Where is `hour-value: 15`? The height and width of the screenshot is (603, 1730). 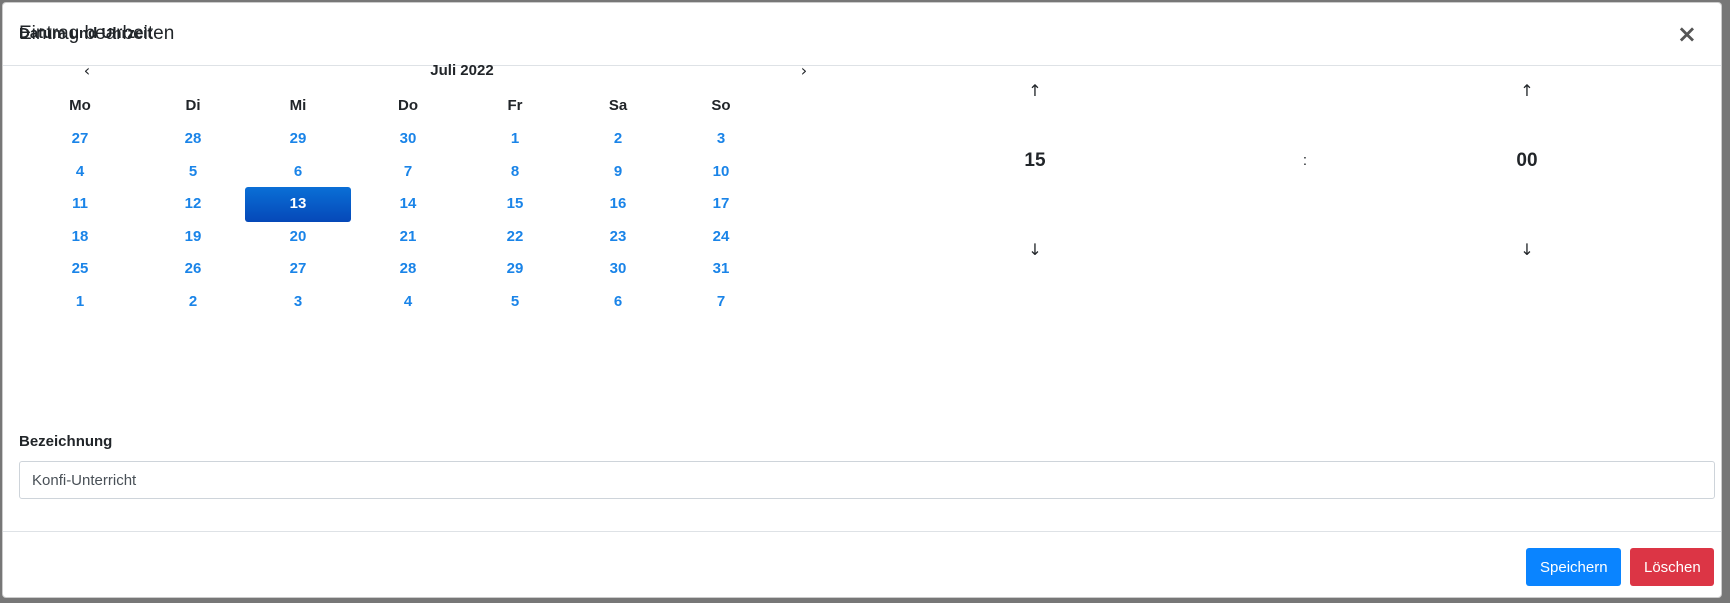
hour-value: 15 is located at coordinates (1035, 161).